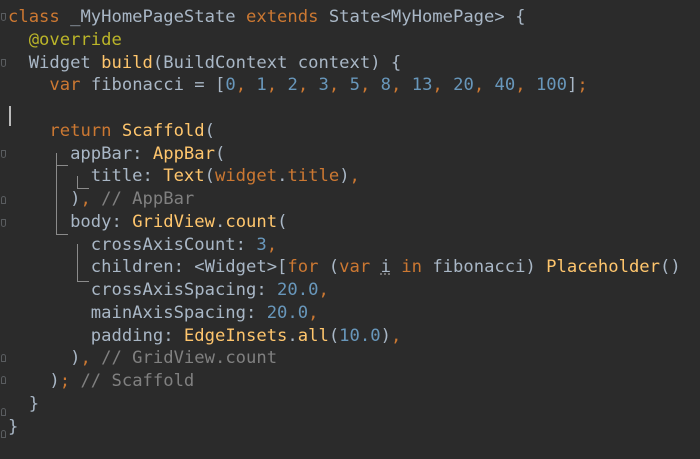 Image resolution: width=700 pixels, height=459 pixels. I want to click on code-token: ], so click(572, 85).